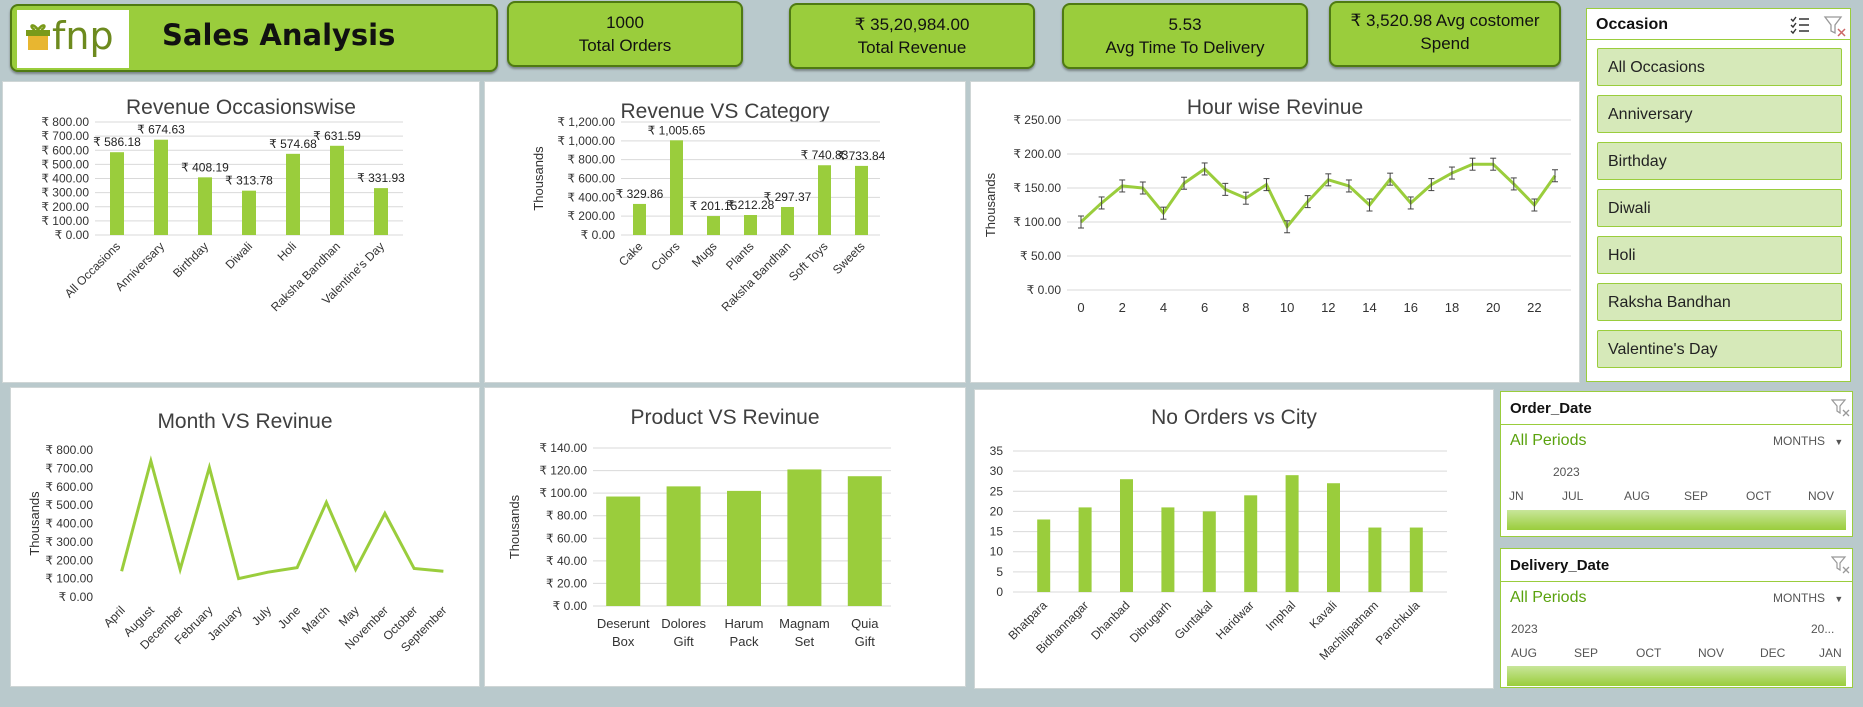 Image resolution: width=1863 pixels, height=707 pixels. Describe the element at coordinates (1560, 565) in the screenshot. I see `timeline-title: Delivery_Date` at that location.